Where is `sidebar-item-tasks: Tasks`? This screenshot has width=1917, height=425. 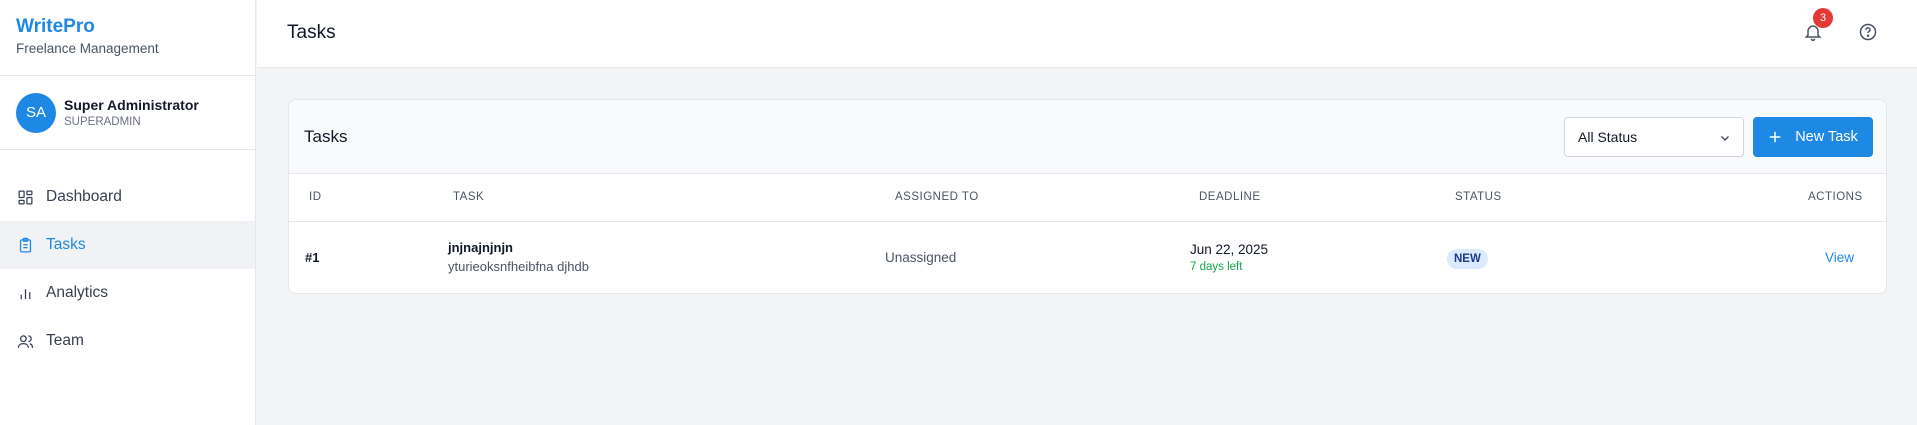
sidebar-item-tasks: Tasks is located at coordinates (127, 245).